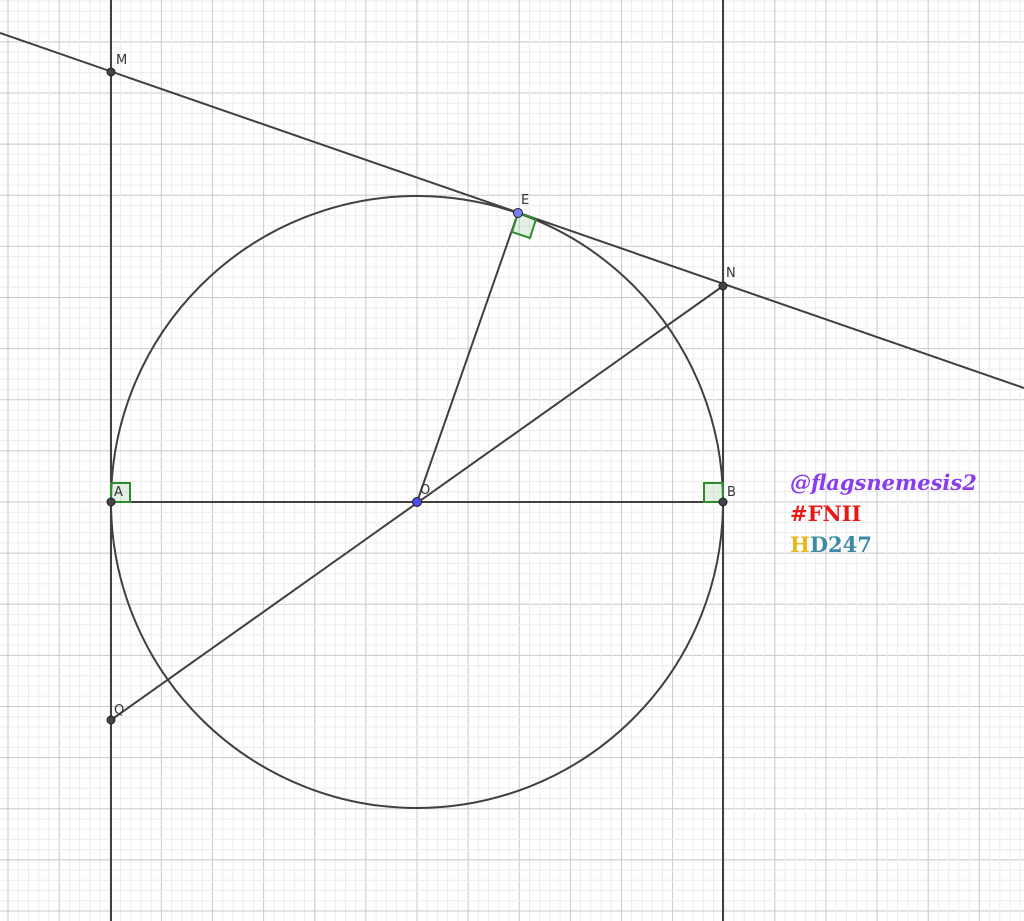  I want to click on watermark-code: HD247, so click(831, 544).